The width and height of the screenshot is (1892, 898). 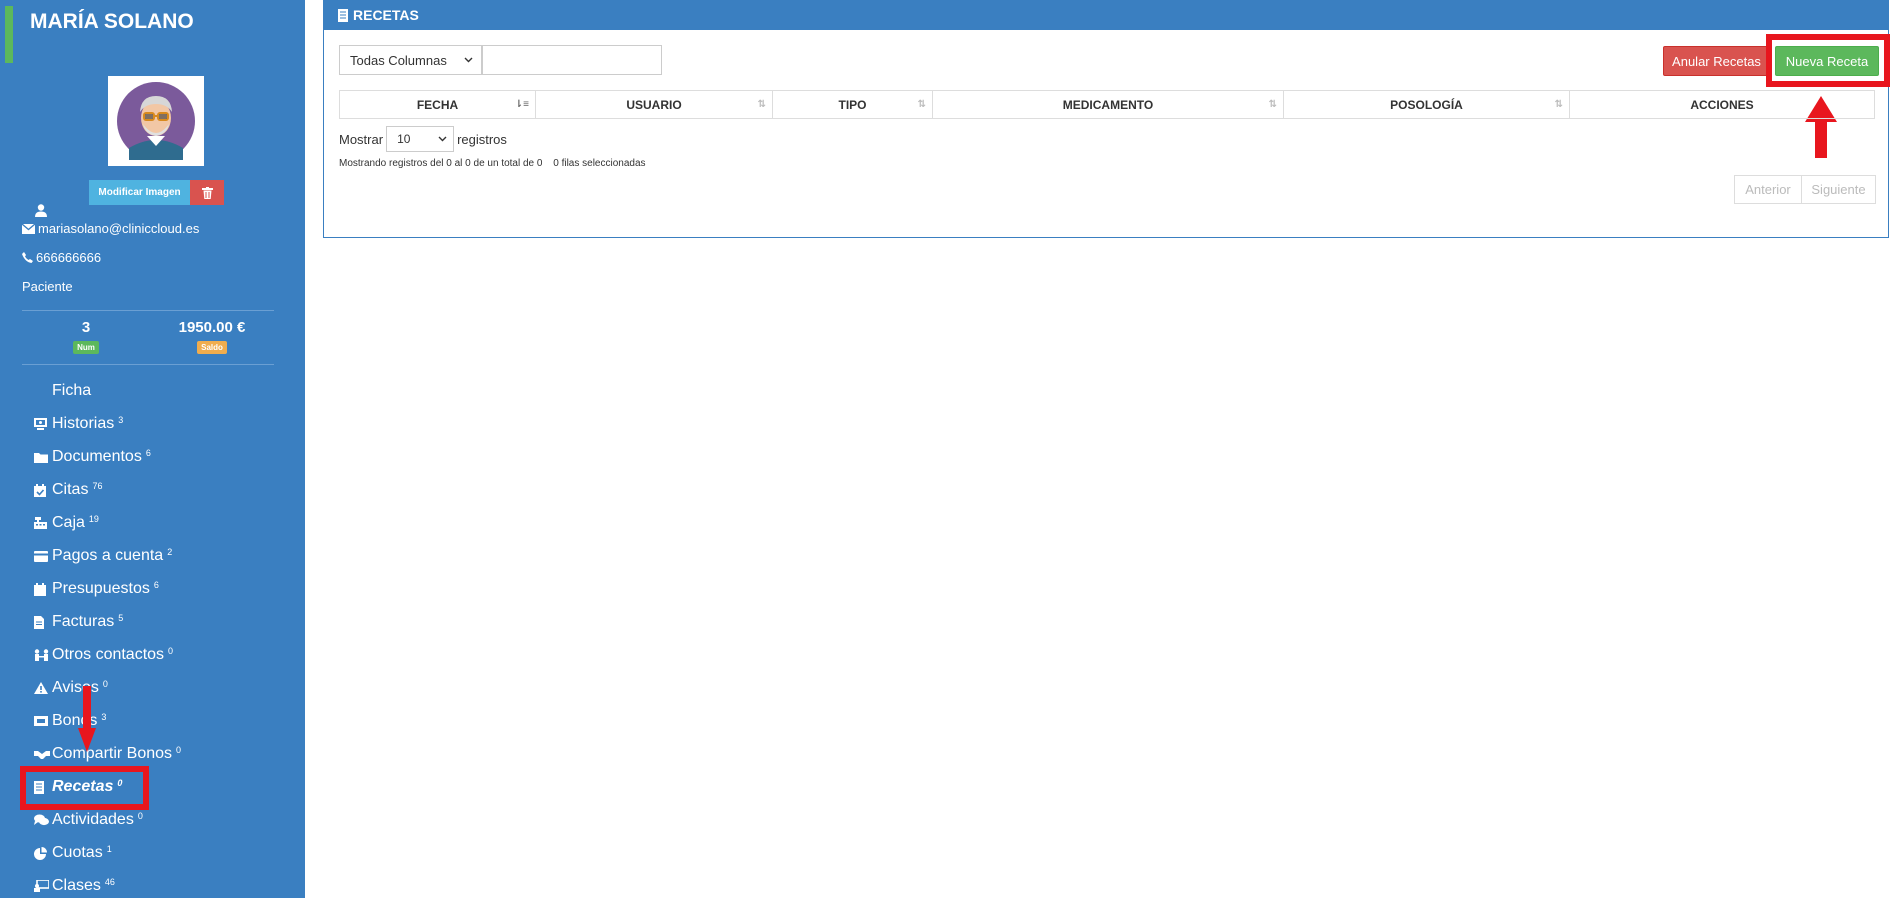 What do you see at coordinates (110, 228) in the screenshot?
I see `email-row: mariasolano@cliniccloud.es` at bounding box center [110, 228].